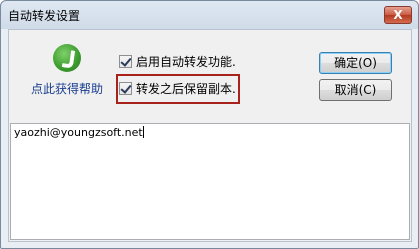 The image size is (419, 249). What do you see at coordinates (355, 63) in the screenshot?
I see `ok-button: 确定(O)` at bounding box center [355, 63].